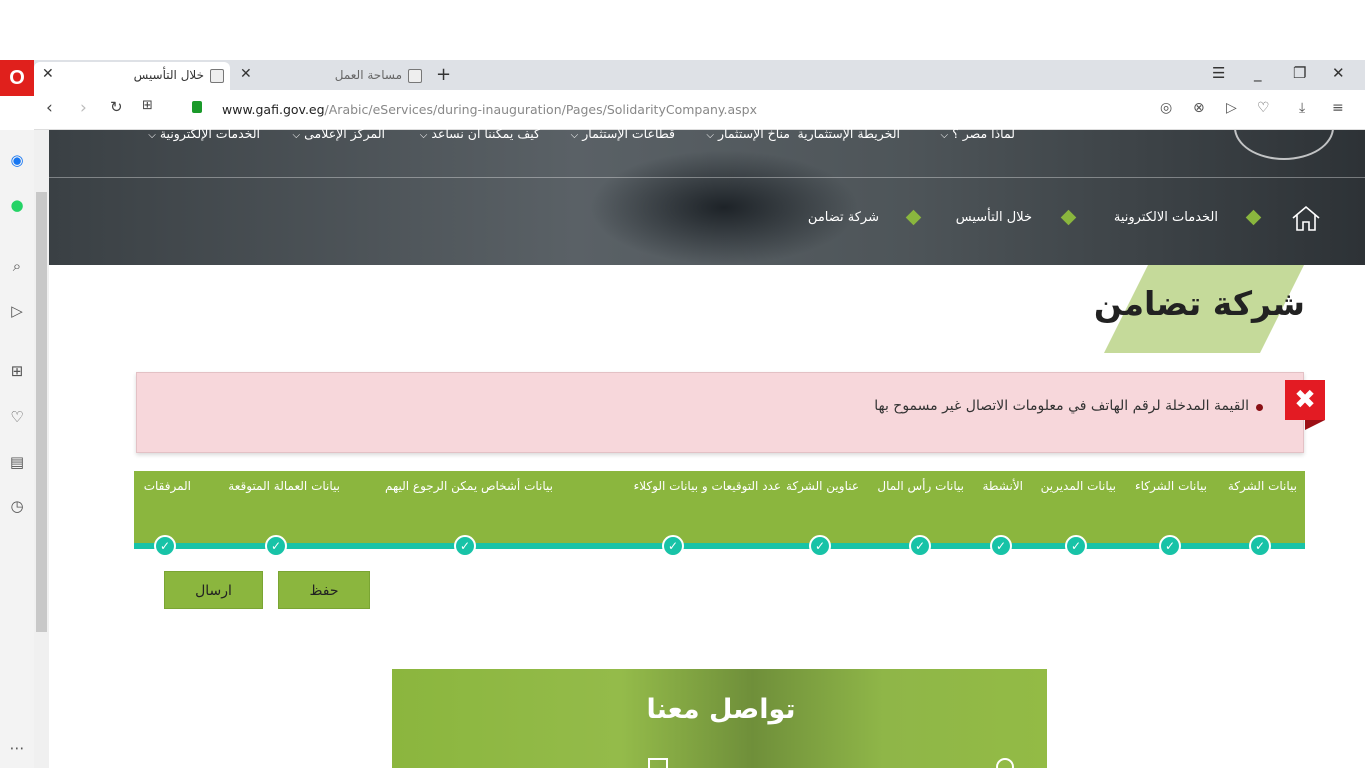  Describe the element at coordinates (1315, 425) in the screenshot. I see `ribbon-fold` at that location.